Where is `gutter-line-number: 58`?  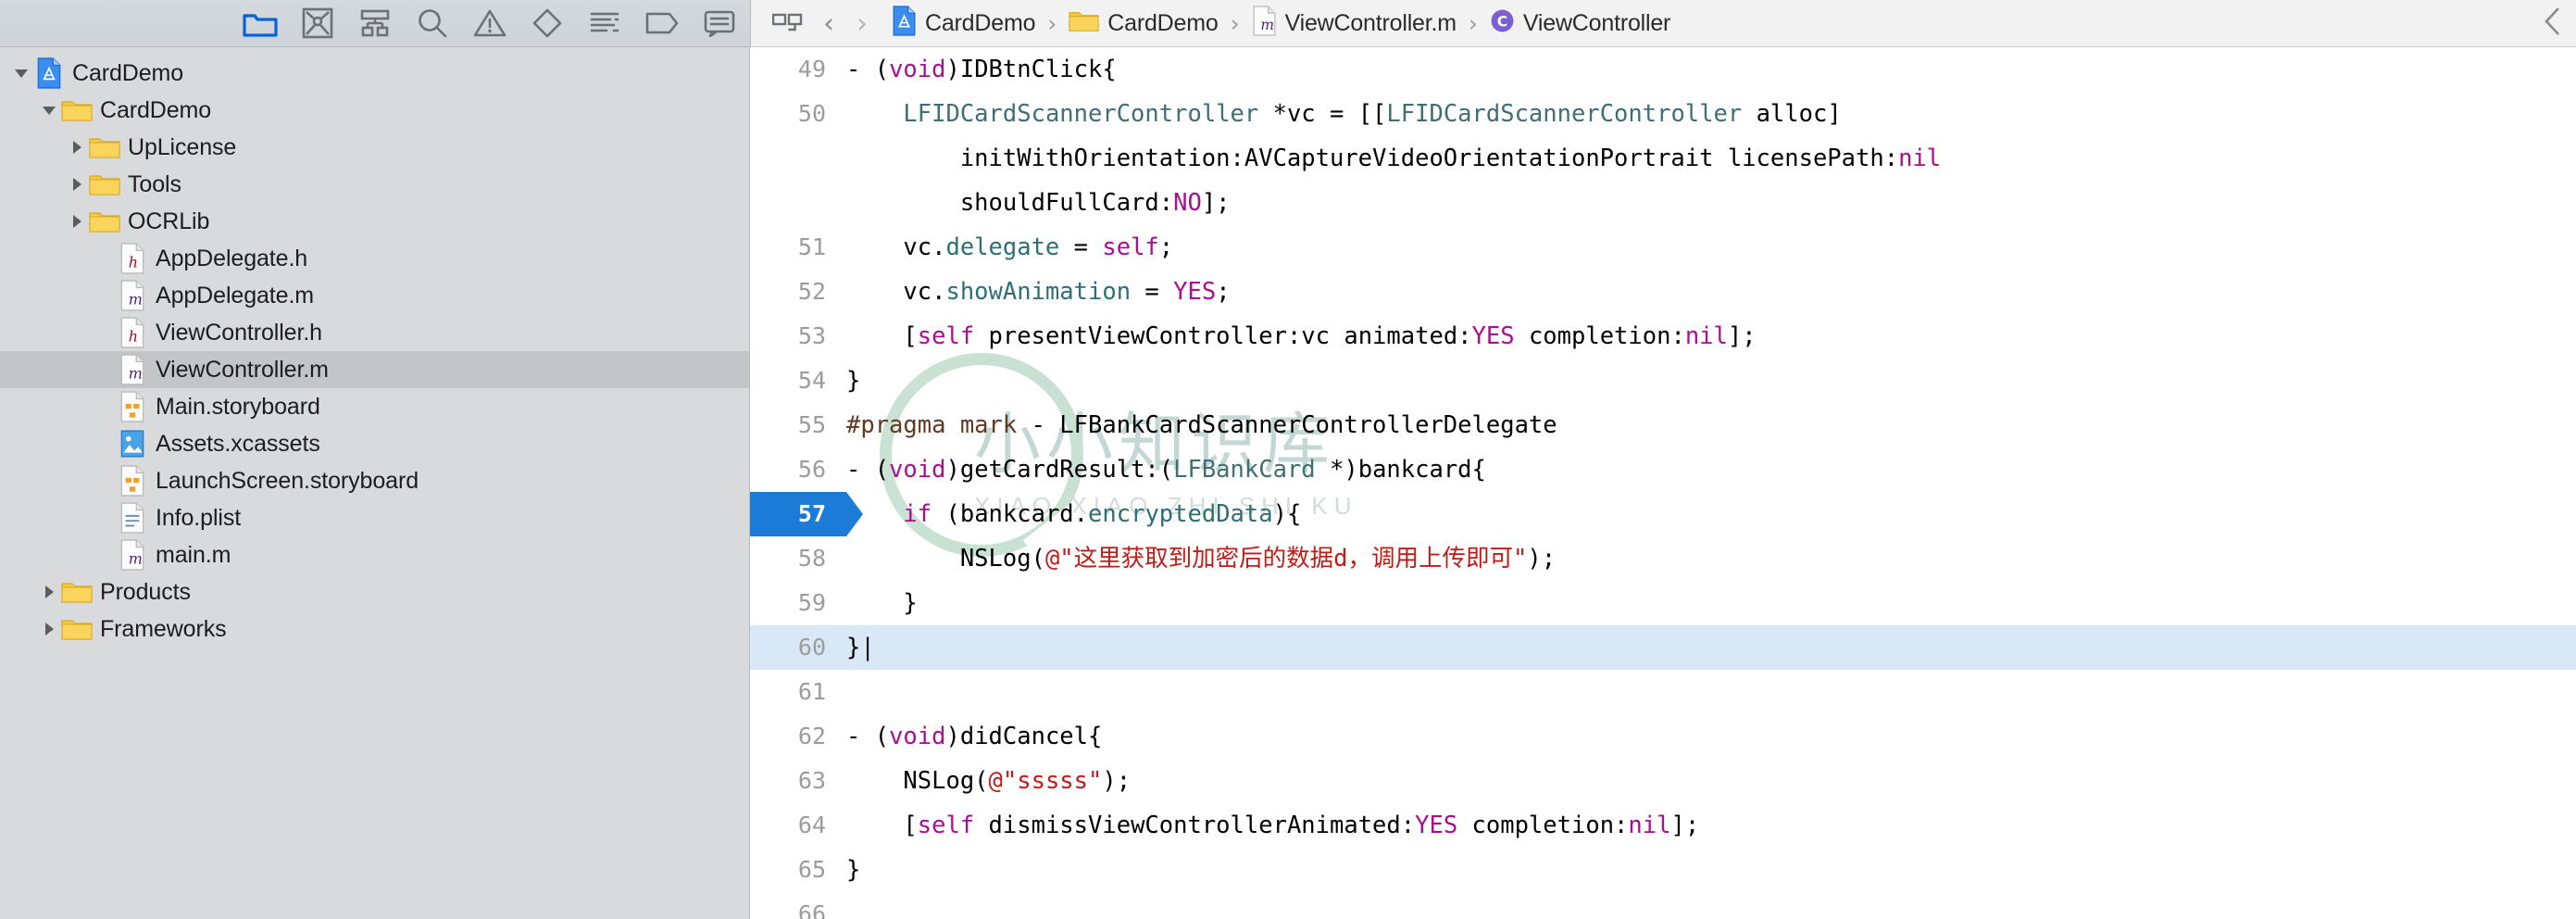
gutter-line-number: 58 is located at coordinates (798, 558).